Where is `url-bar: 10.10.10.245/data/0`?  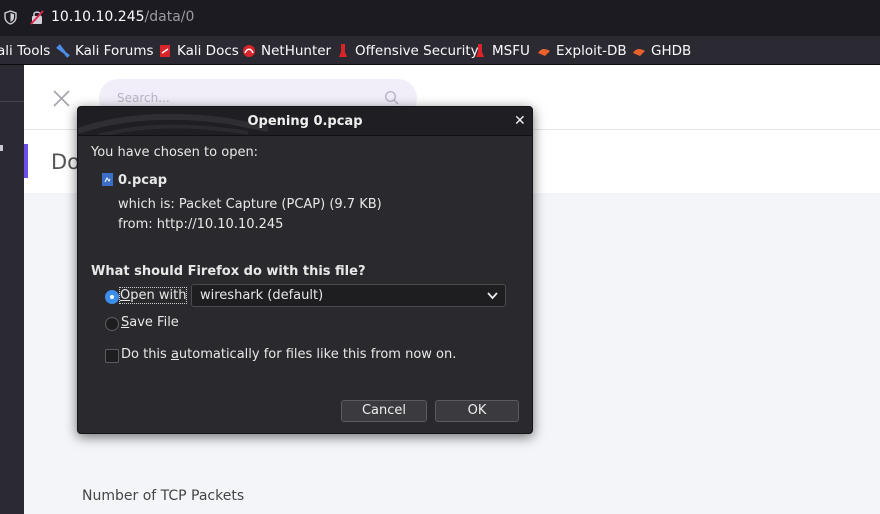 url-bar: 10.10.10.245/data/0 is located at coordinates (440, 18).